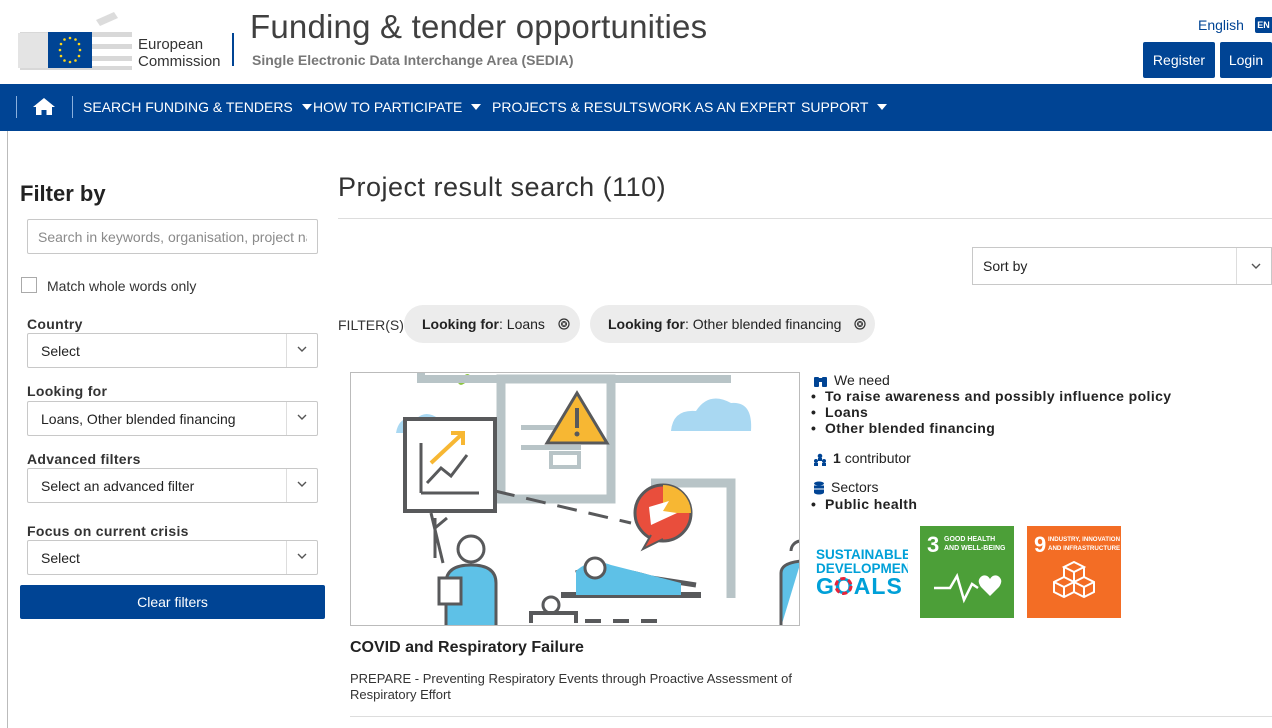 Image resolution: width=1272 pixels, height=728 pixels. Describe the element at coordinates (820, 459) in the screenshot. I see `people-icon` at that location.